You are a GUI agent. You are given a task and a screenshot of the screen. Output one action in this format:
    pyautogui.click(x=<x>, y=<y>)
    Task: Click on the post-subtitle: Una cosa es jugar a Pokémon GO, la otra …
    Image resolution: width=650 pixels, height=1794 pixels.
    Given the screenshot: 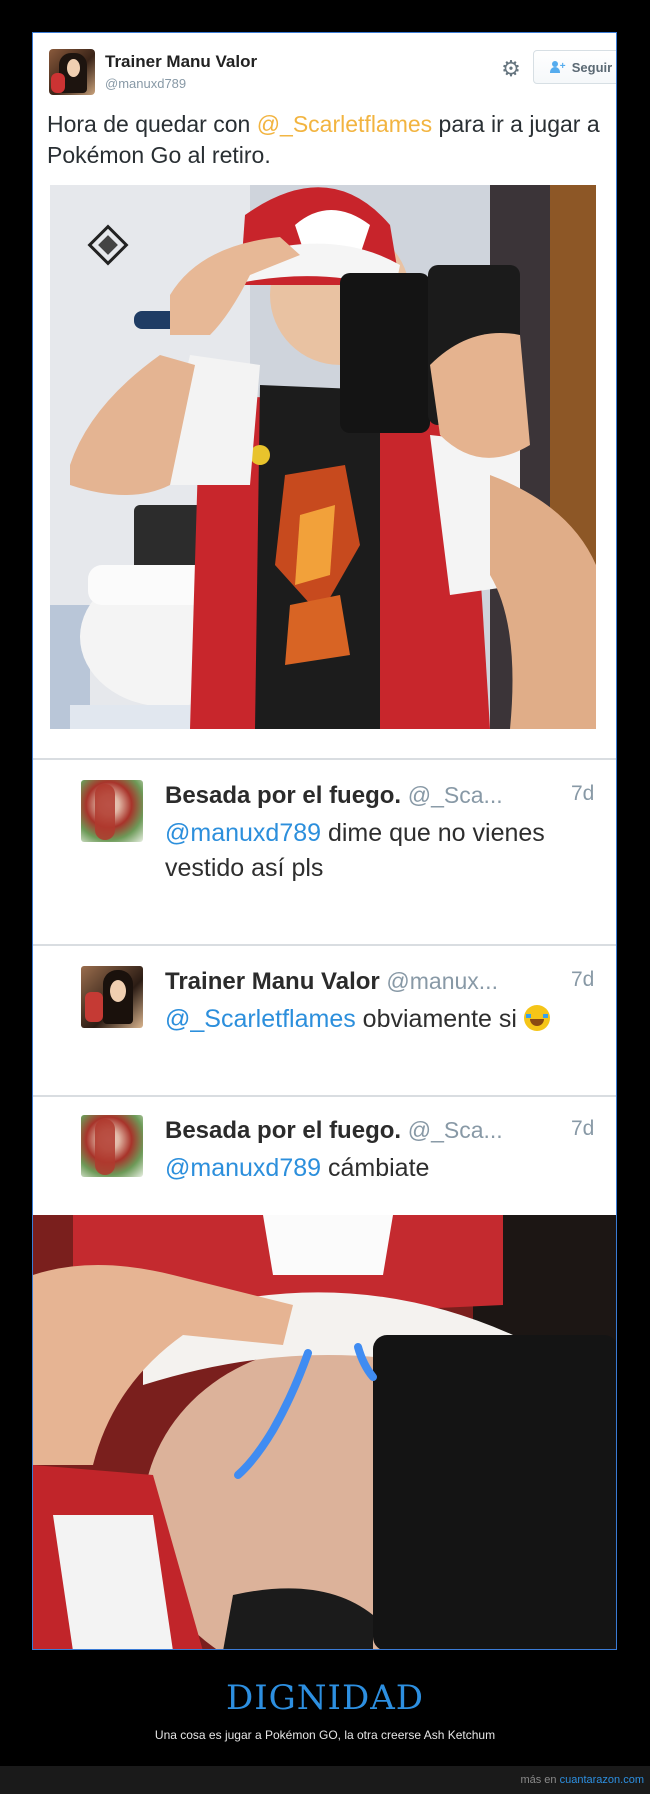 What is the action you would take?
    pyautogui.click(x=325, y=1735)
    